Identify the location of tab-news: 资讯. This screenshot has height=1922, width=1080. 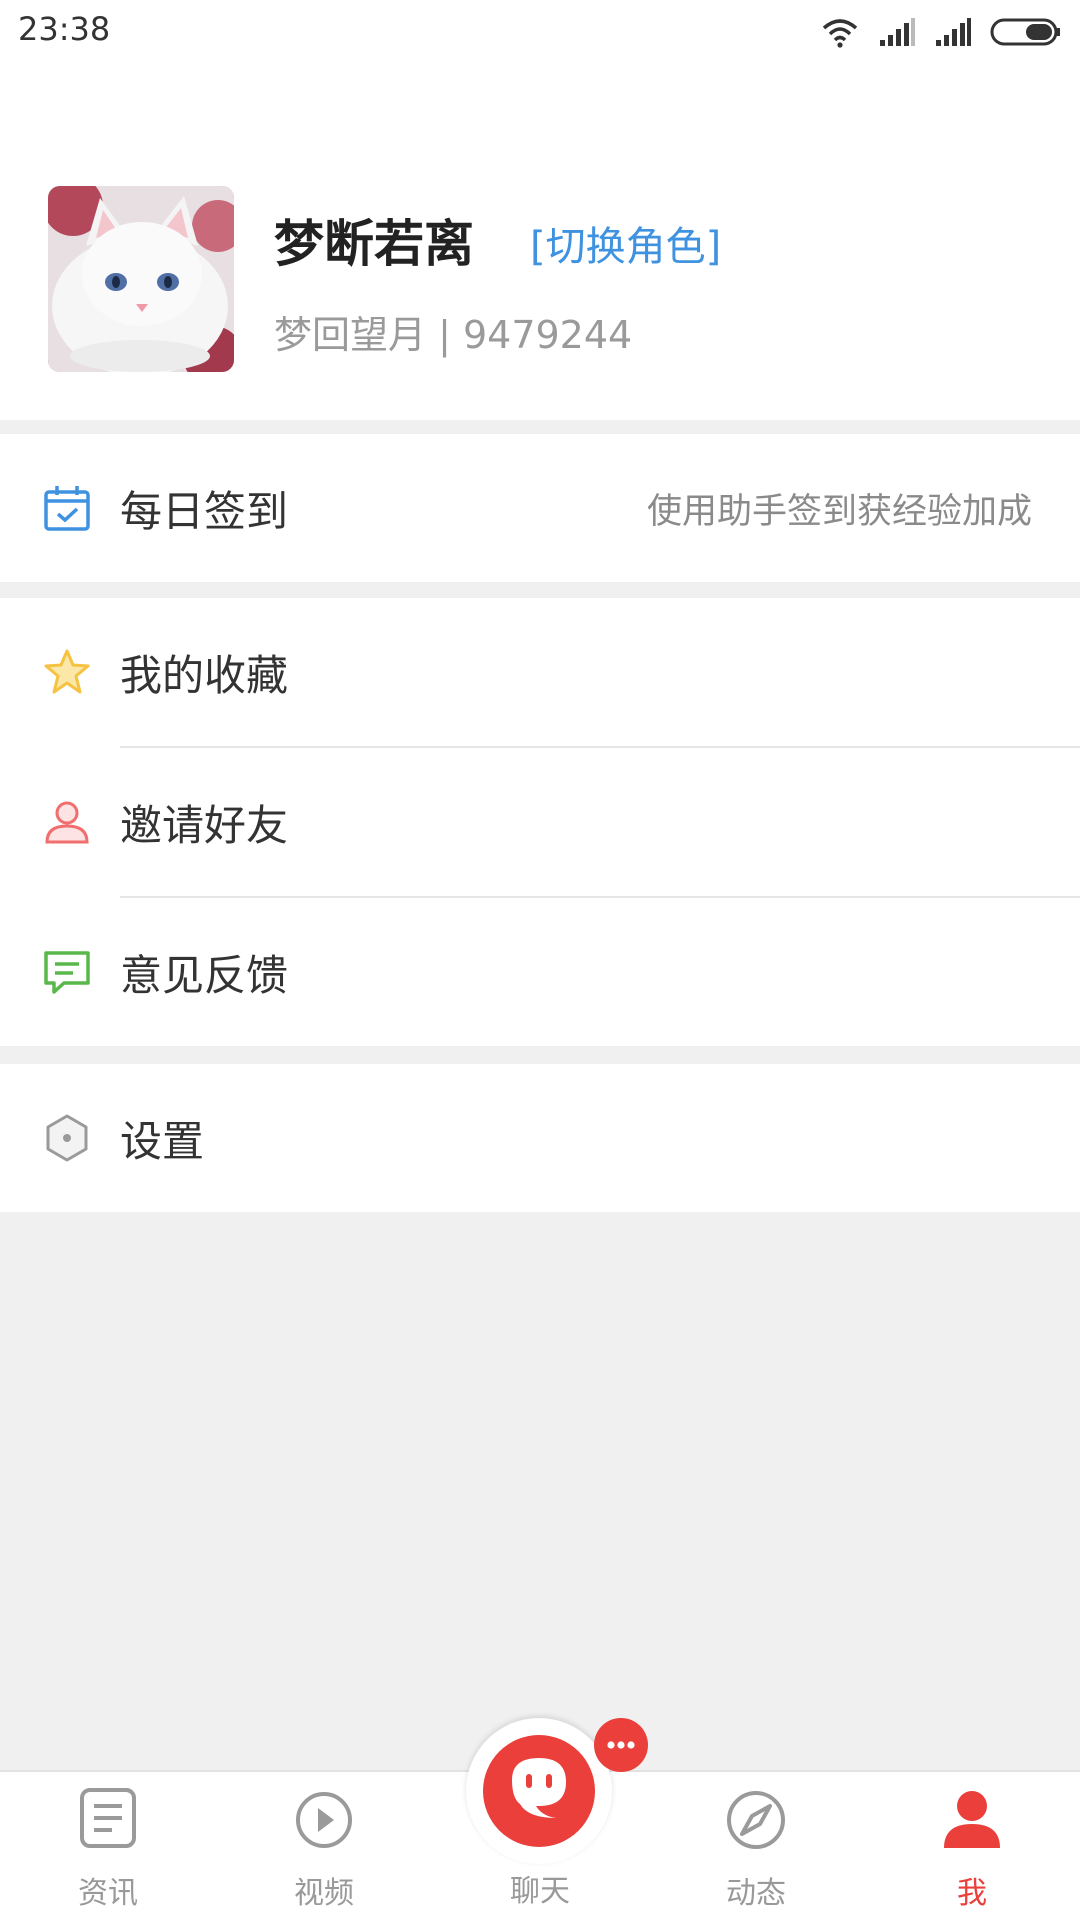
(108, 1847).